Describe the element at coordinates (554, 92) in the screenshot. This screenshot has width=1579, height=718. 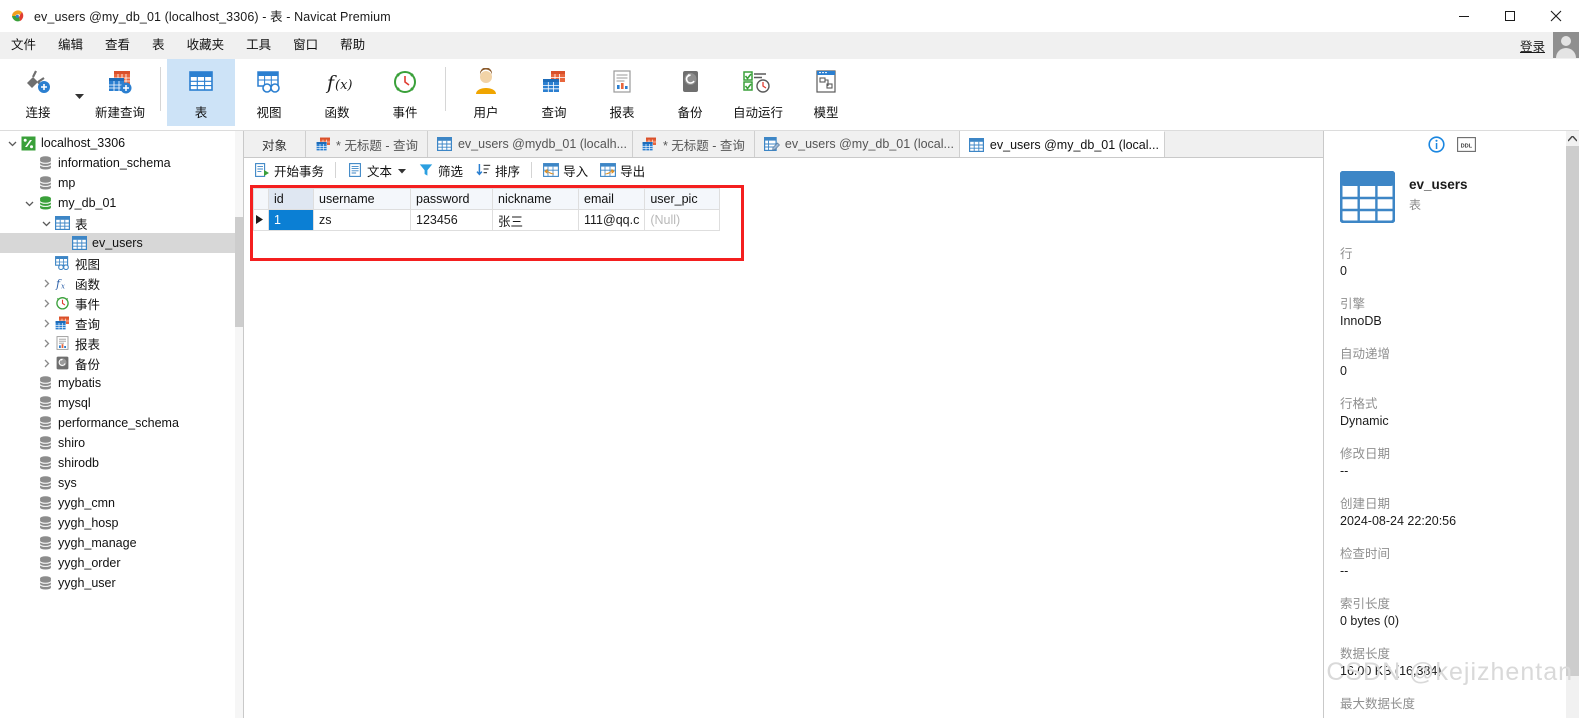
I see `toolbar-query: 查询` at that location.